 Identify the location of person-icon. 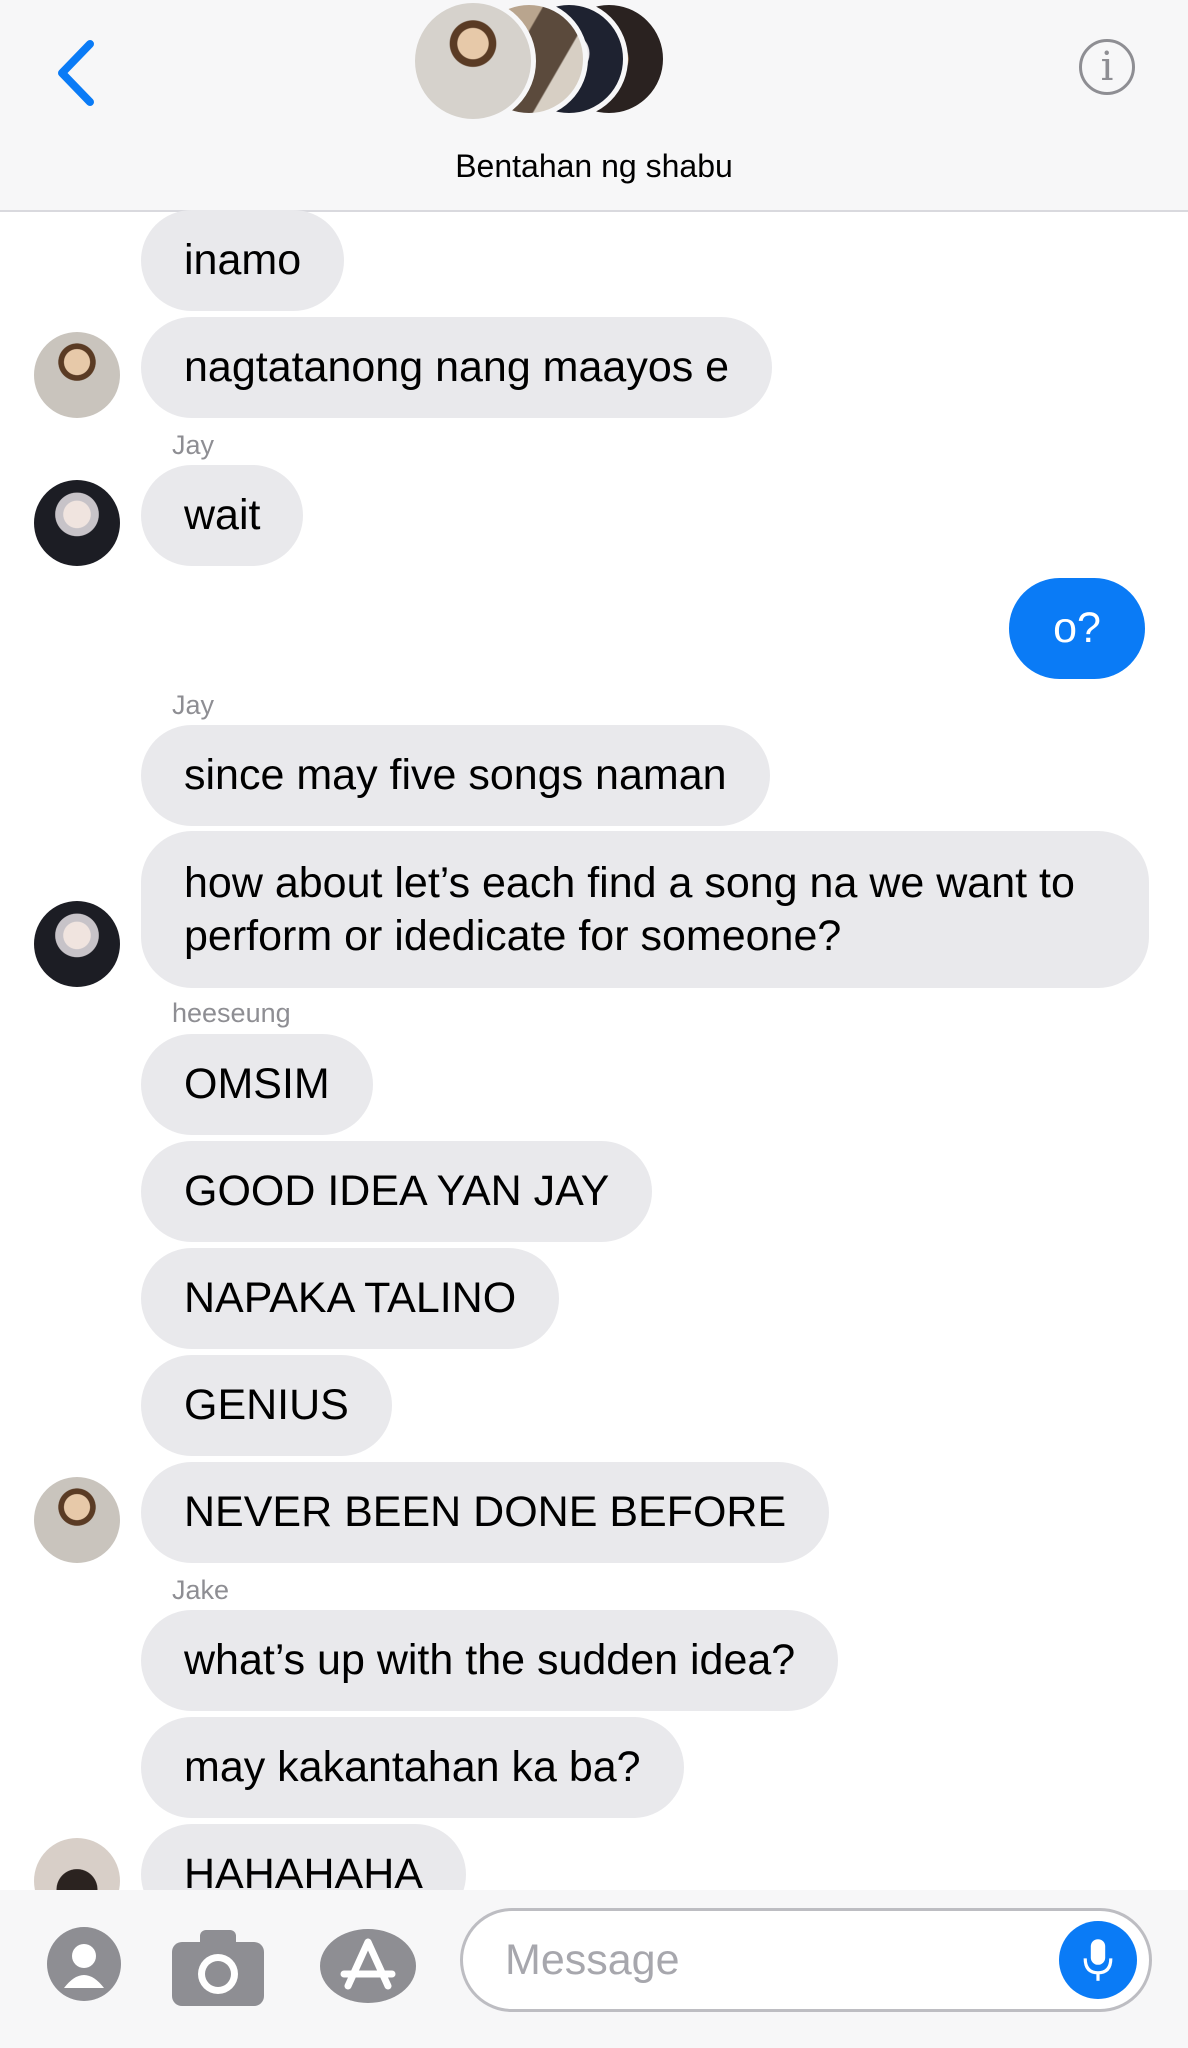
(84, 1964).